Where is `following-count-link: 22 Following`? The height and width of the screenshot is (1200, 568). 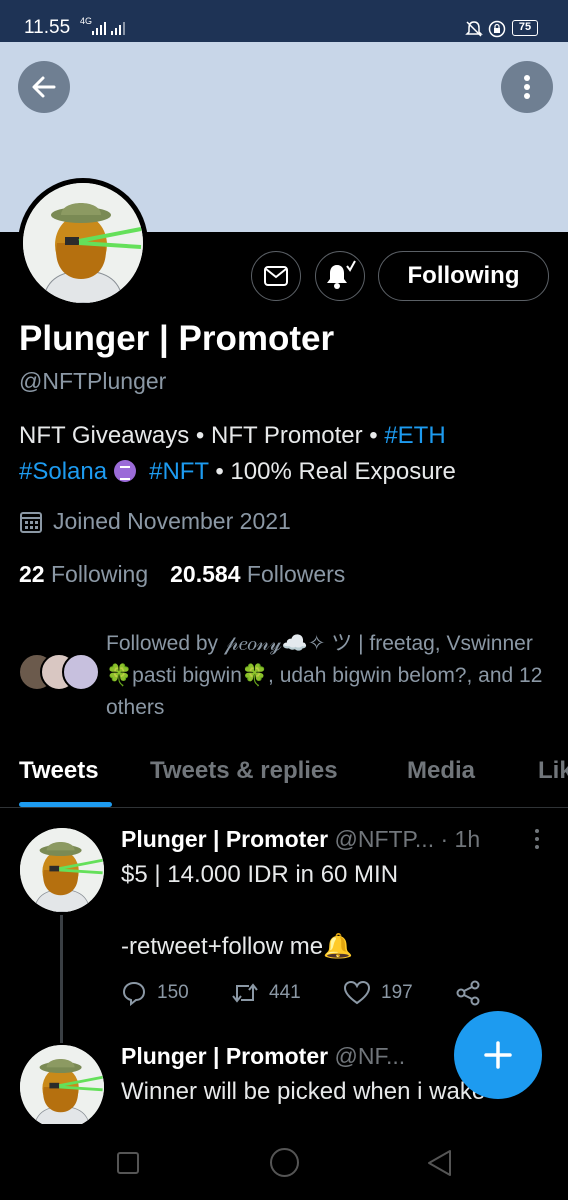
following-count-link: 22 Following is located at coordinates (83, 574).